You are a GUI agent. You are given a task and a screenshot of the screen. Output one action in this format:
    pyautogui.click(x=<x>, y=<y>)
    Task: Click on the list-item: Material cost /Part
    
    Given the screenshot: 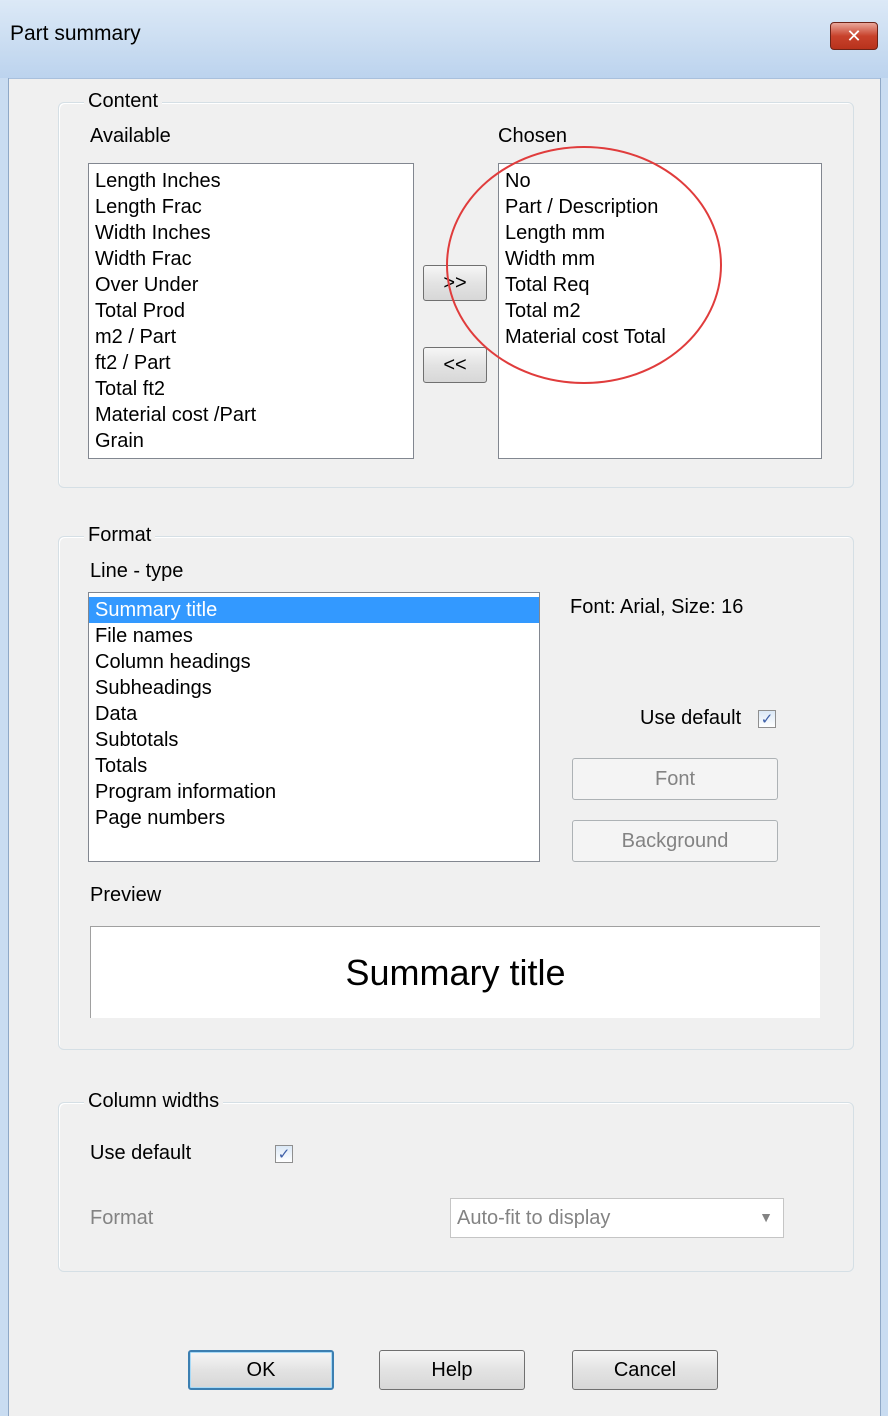 What is the action you would take?
    pyautogui.click(x=251, y=415)
    